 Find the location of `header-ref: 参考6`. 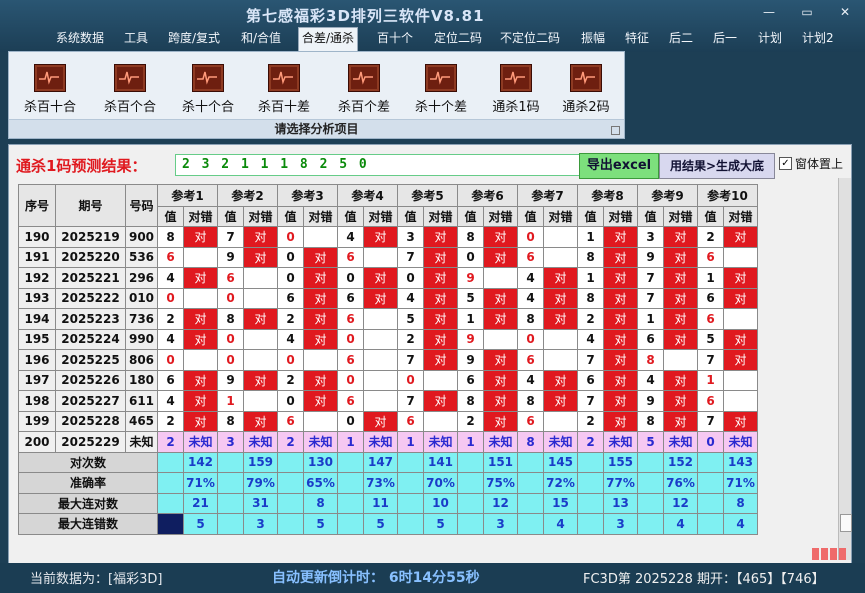

header-ref: 参考6 is located at coordinates (487, 195).